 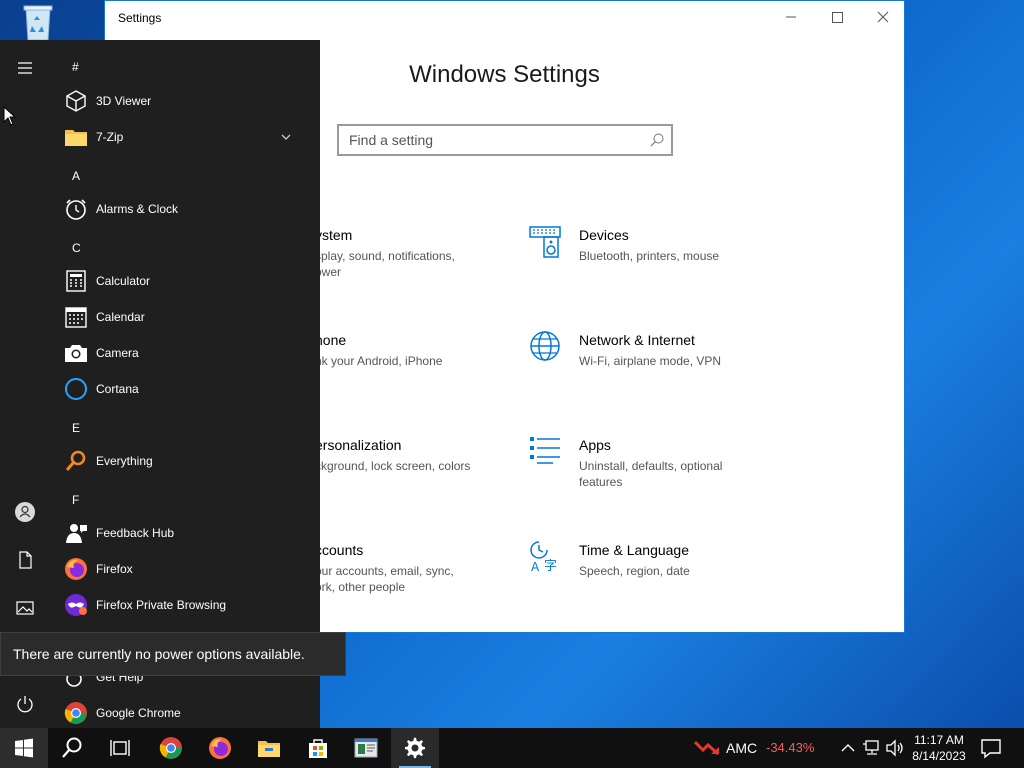 I want to click on close-button, so click(x=883, y=17).